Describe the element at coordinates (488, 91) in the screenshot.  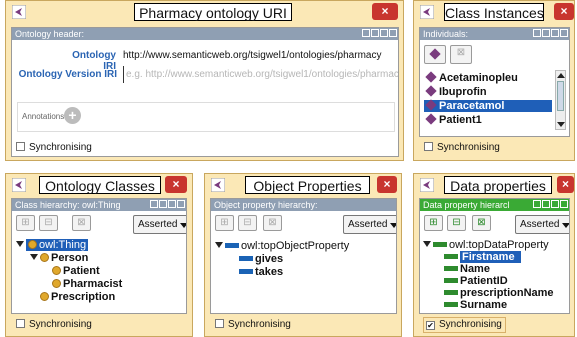
I see `list-item: Ibuprofin` at that location.